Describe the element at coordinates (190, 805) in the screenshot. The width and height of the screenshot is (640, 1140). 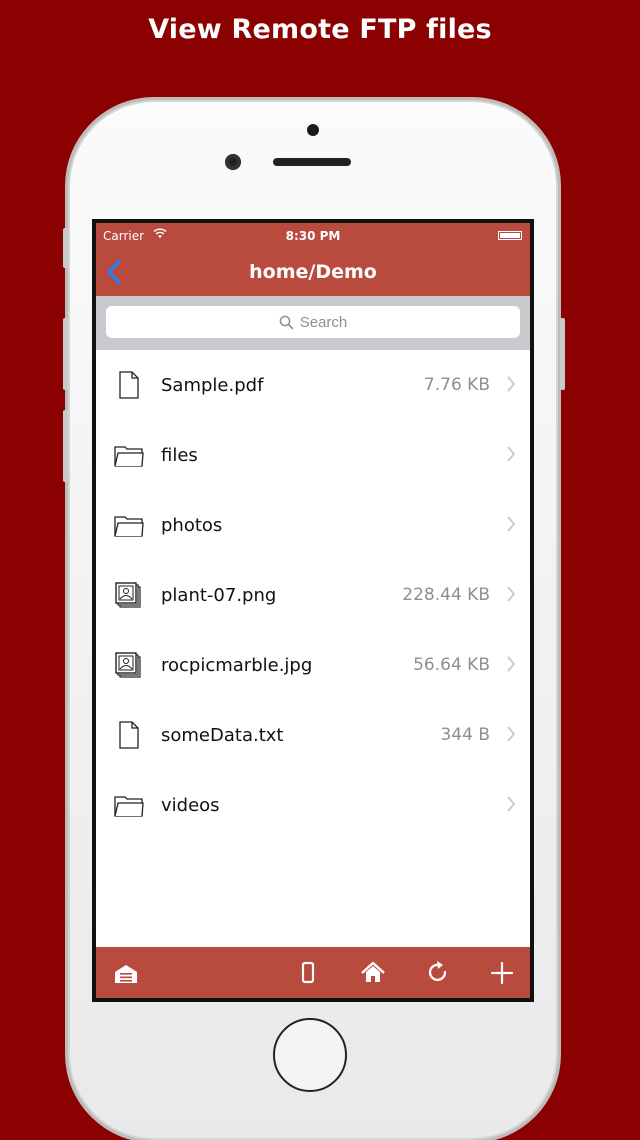
I see `file-name: videos` at that location.